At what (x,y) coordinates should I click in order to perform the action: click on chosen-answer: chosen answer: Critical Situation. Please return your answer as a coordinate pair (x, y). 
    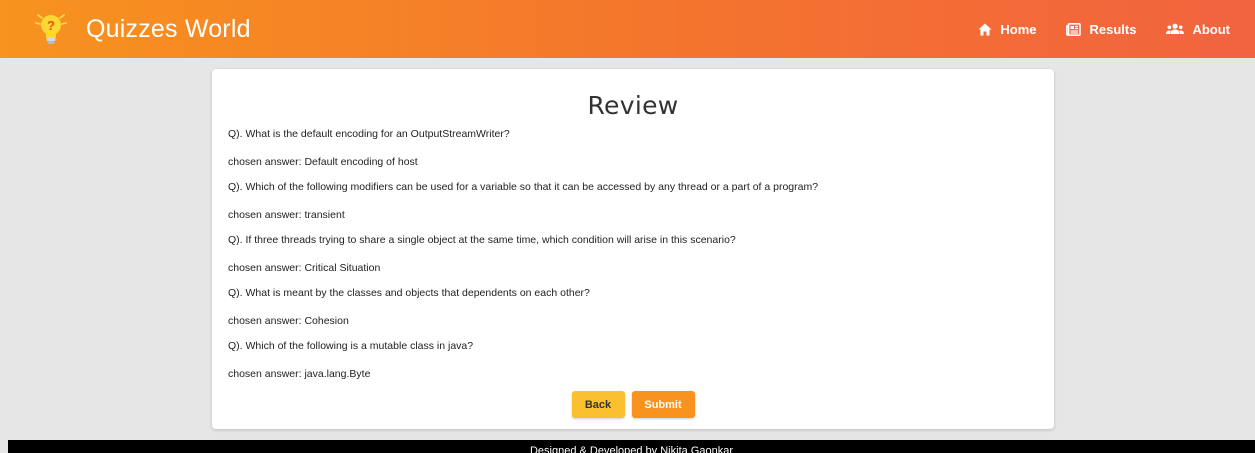
    Looking at the image, I should click on (304, 268).